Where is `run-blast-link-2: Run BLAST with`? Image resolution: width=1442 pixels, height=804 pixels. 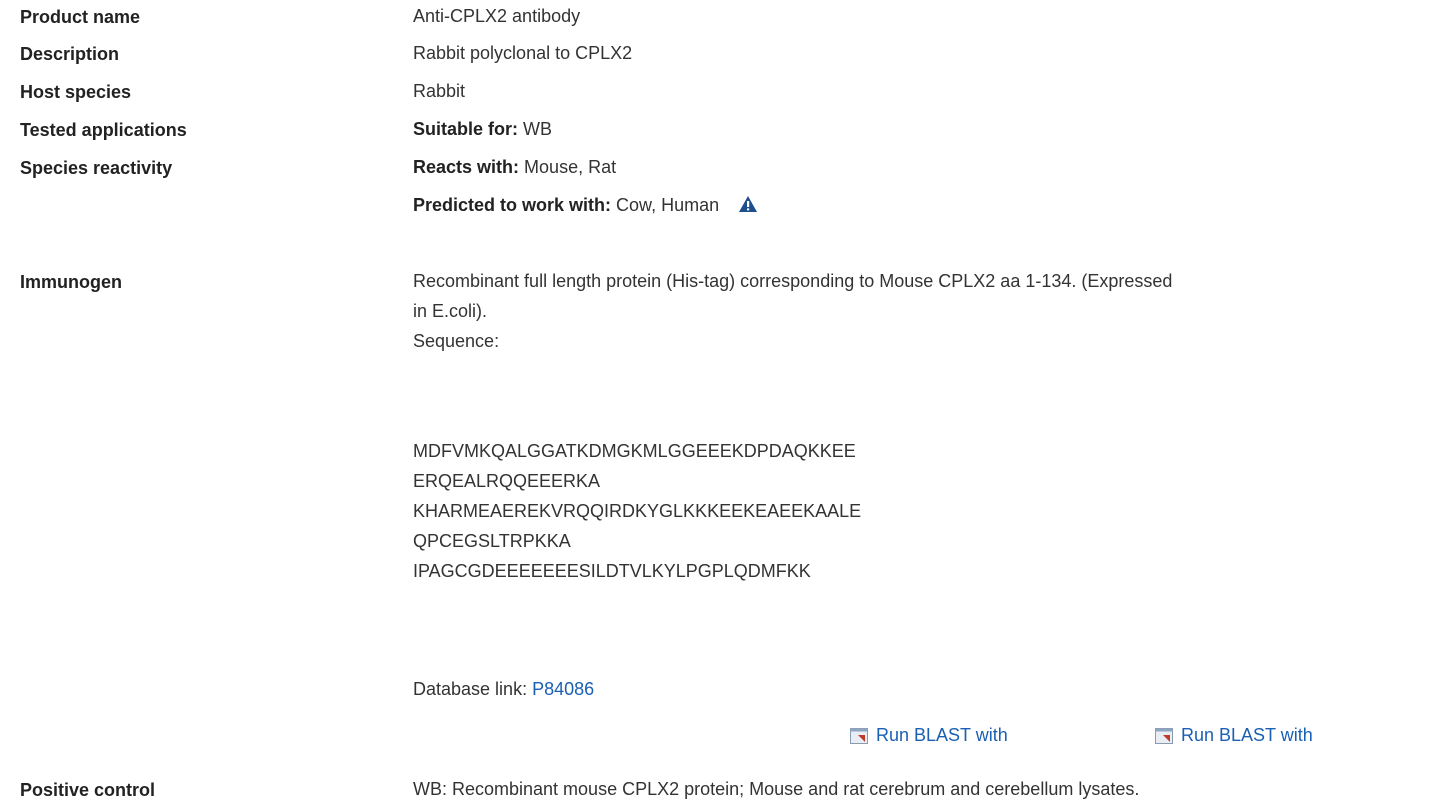 run-blast-link-2: Run BLAST with is located at coordinates (1234, 735).